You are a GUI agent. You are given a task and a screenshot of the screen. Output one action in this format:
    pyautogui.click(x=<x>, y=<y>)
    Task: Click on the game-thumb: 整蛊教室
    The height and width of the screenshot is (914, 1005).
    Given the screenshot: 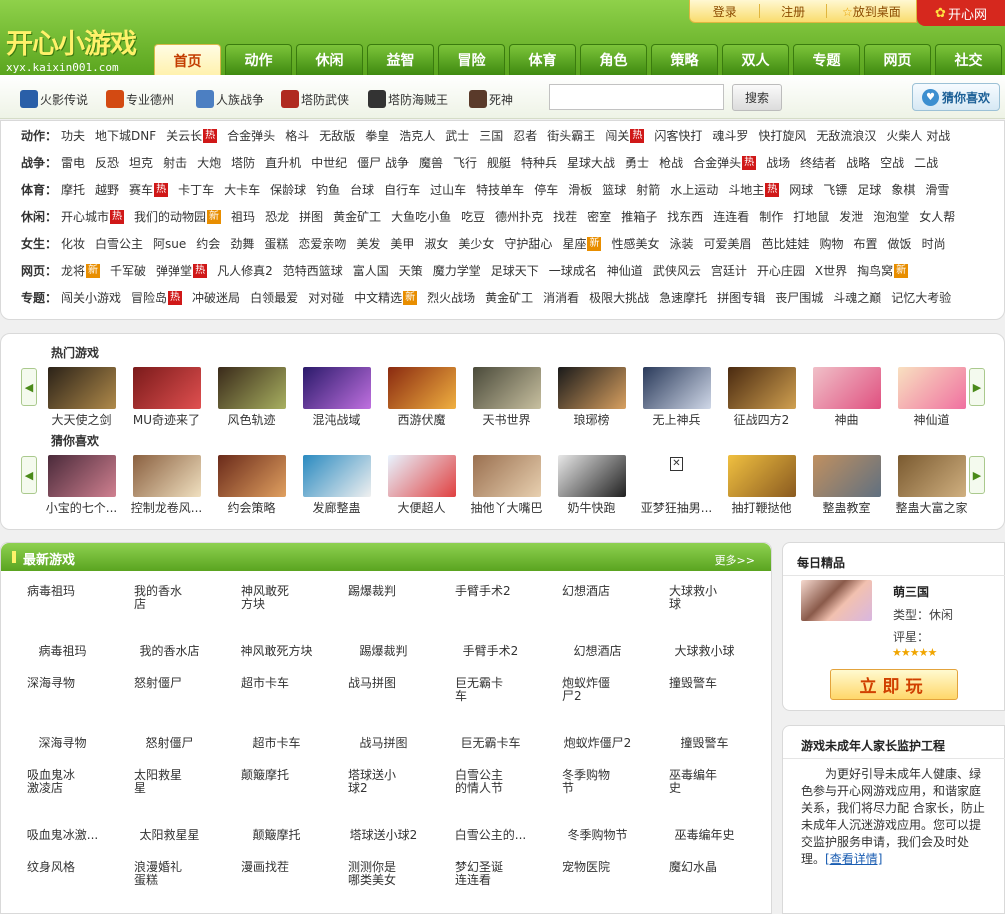 What is the action you would take?
    pyautogui.click(x=846, y=485)
    